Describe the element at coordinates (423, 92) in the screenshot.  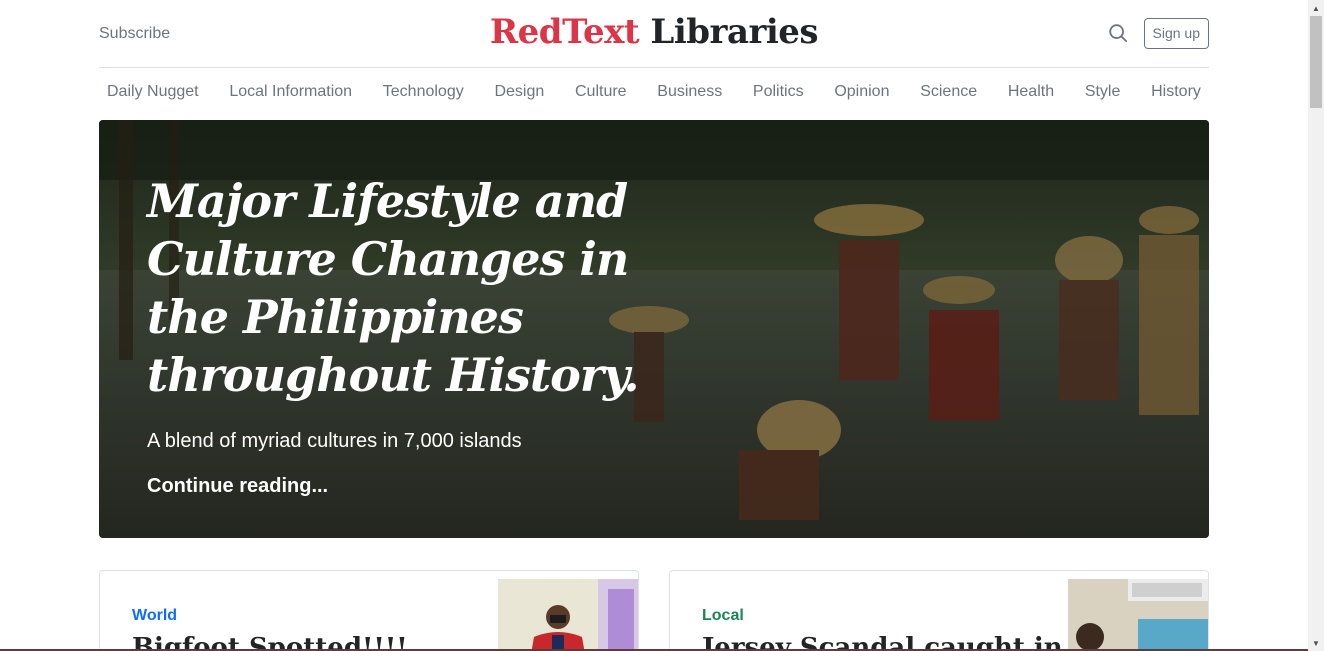
I see `nav-item-technology: Technology` at that location.